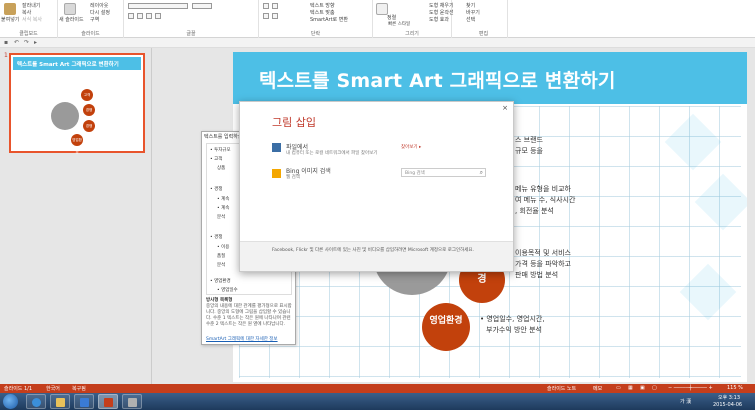 This screenshot has height=410, width=755. Describe the element at coordinates (242, 339) in the screenshot. I see `smartart-help-link: SmartArt 그래픽에 대한 자세한 정보` at that location.